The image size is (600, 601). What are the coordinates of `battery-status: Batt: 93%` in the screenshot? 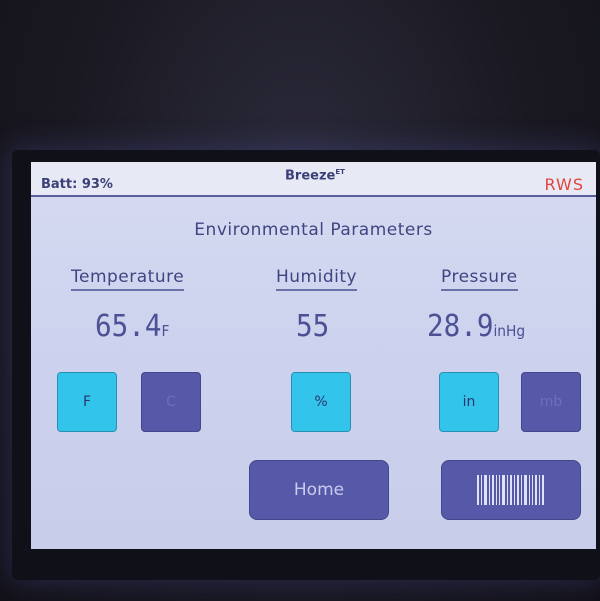 It's located at (77, 184).